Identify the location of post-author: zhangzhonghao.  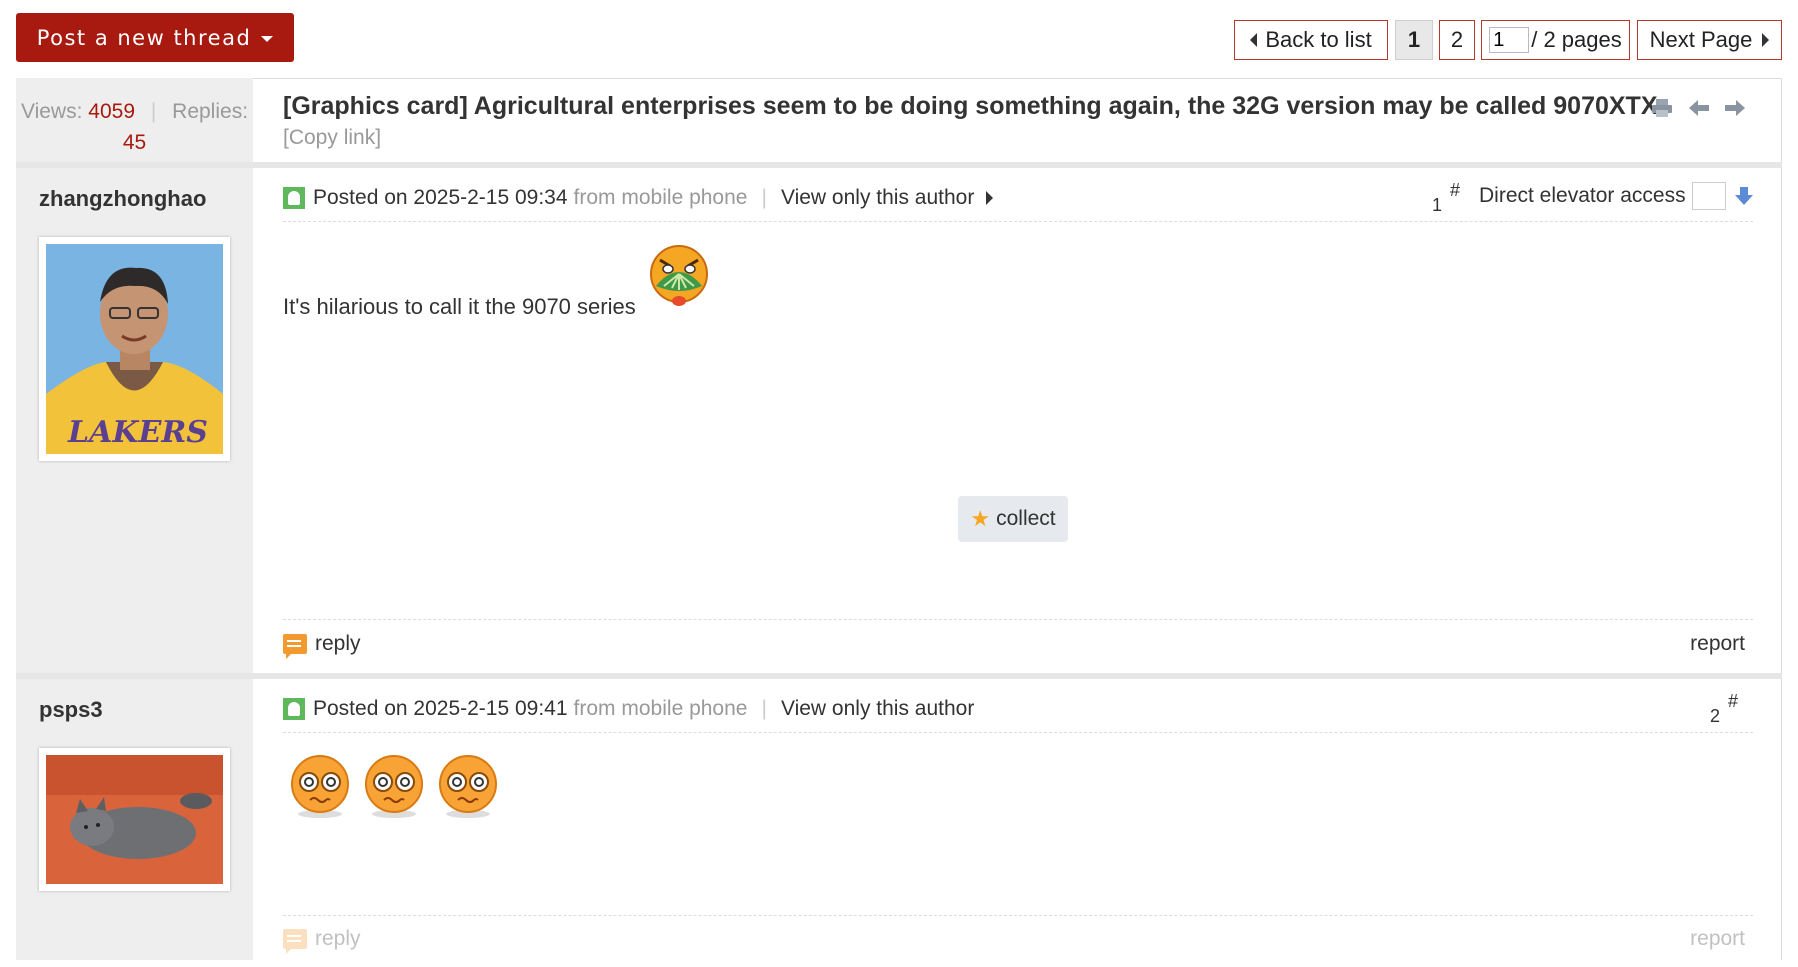
(122, 199).